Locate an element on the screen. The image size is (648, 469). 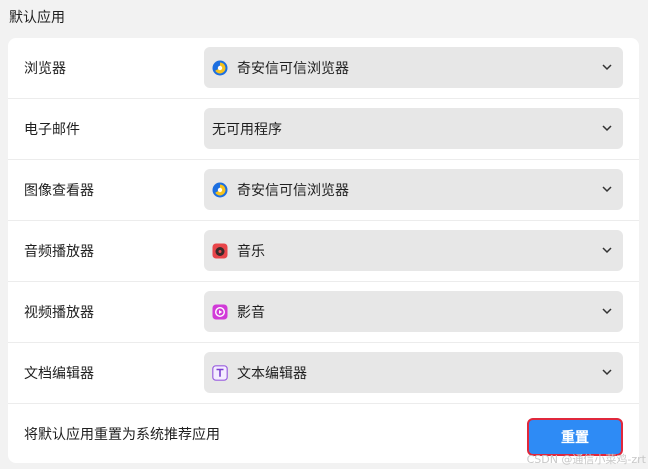
row-audio-player: 音频播放器 音乐 is located at coordinates (323, 251).